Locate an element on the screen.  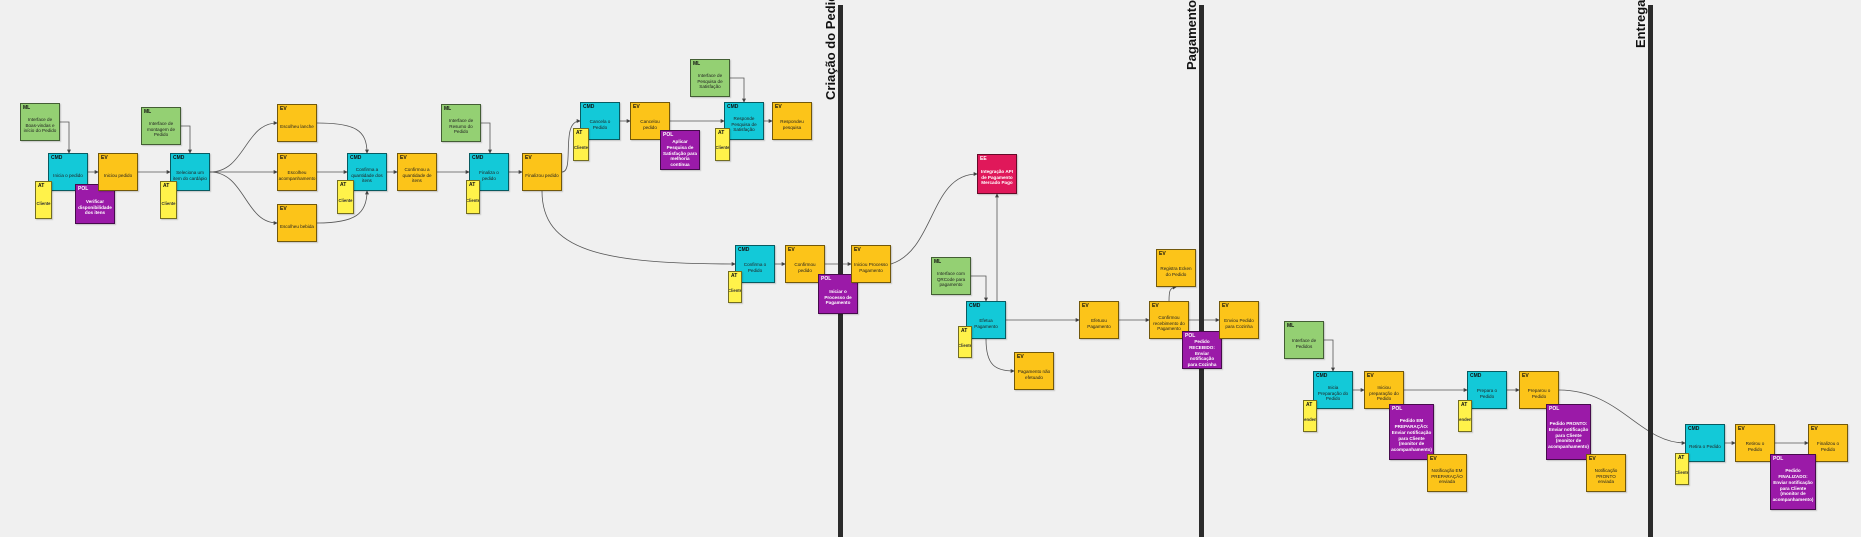
phase-title-3: Entrega is located at coordinates (1640, 24).